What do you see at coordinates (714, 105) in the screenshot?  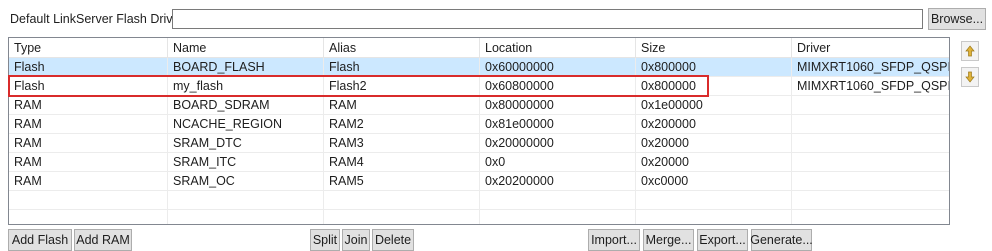 I see `cell-size: 0x1e00000` at bounding box center [714, 105].